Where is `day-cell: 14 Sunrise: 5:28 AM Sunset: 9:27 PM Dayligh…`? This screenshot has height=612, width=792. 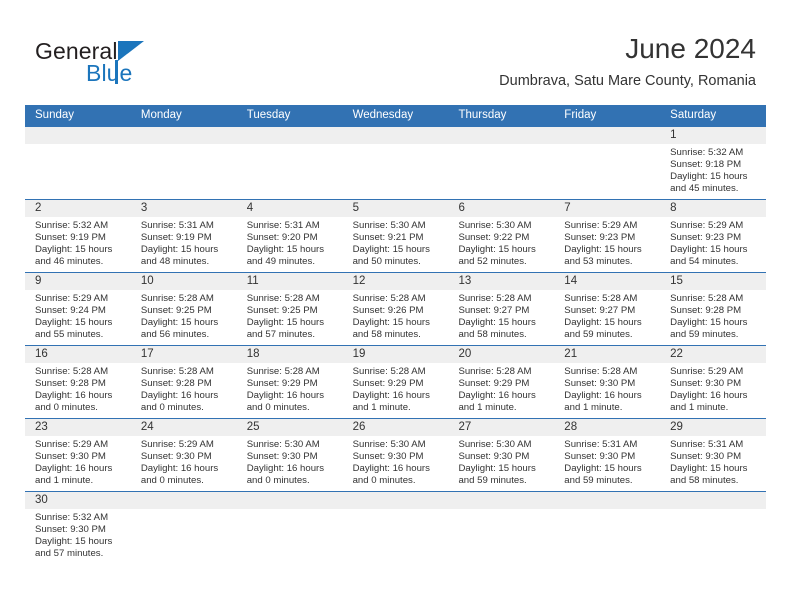
day-cell: 14 Sunrise: 5:28 AM Sunset: 9:27 PM Dayligh… is located at coordinates (607, 309).